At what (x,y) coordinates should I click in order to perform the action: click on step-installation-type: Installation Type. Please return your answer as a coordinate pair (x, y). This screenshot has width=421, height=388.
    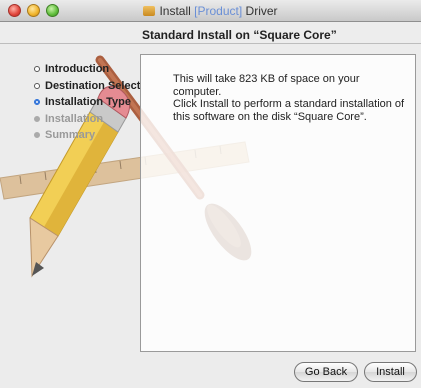
    Looking at the image, I should click on (87, 104).